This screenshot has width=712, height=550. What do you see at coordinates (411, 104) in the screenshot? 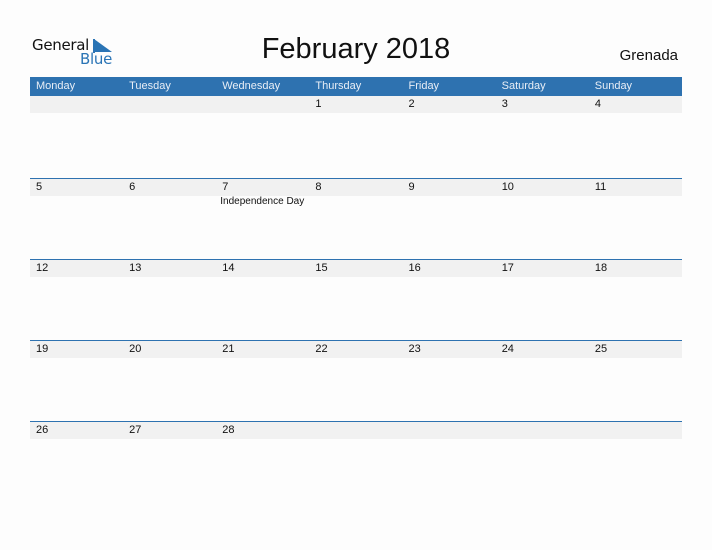
I see `day-number: 2` at bounding box center [411, 104].